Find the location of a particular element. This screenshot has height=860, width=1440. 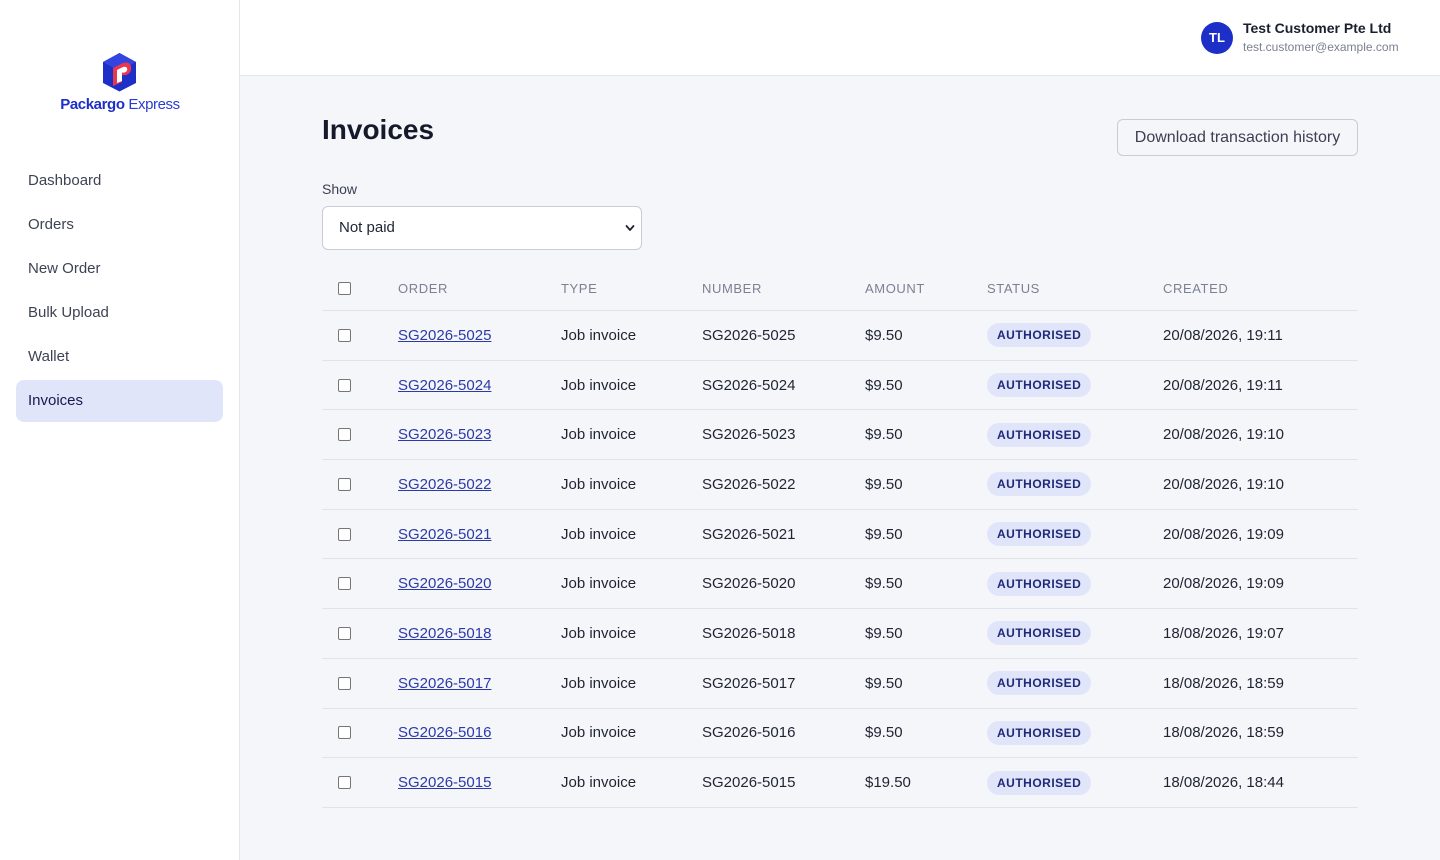

logo: Packargo Express is located at coordinates (120, 85).